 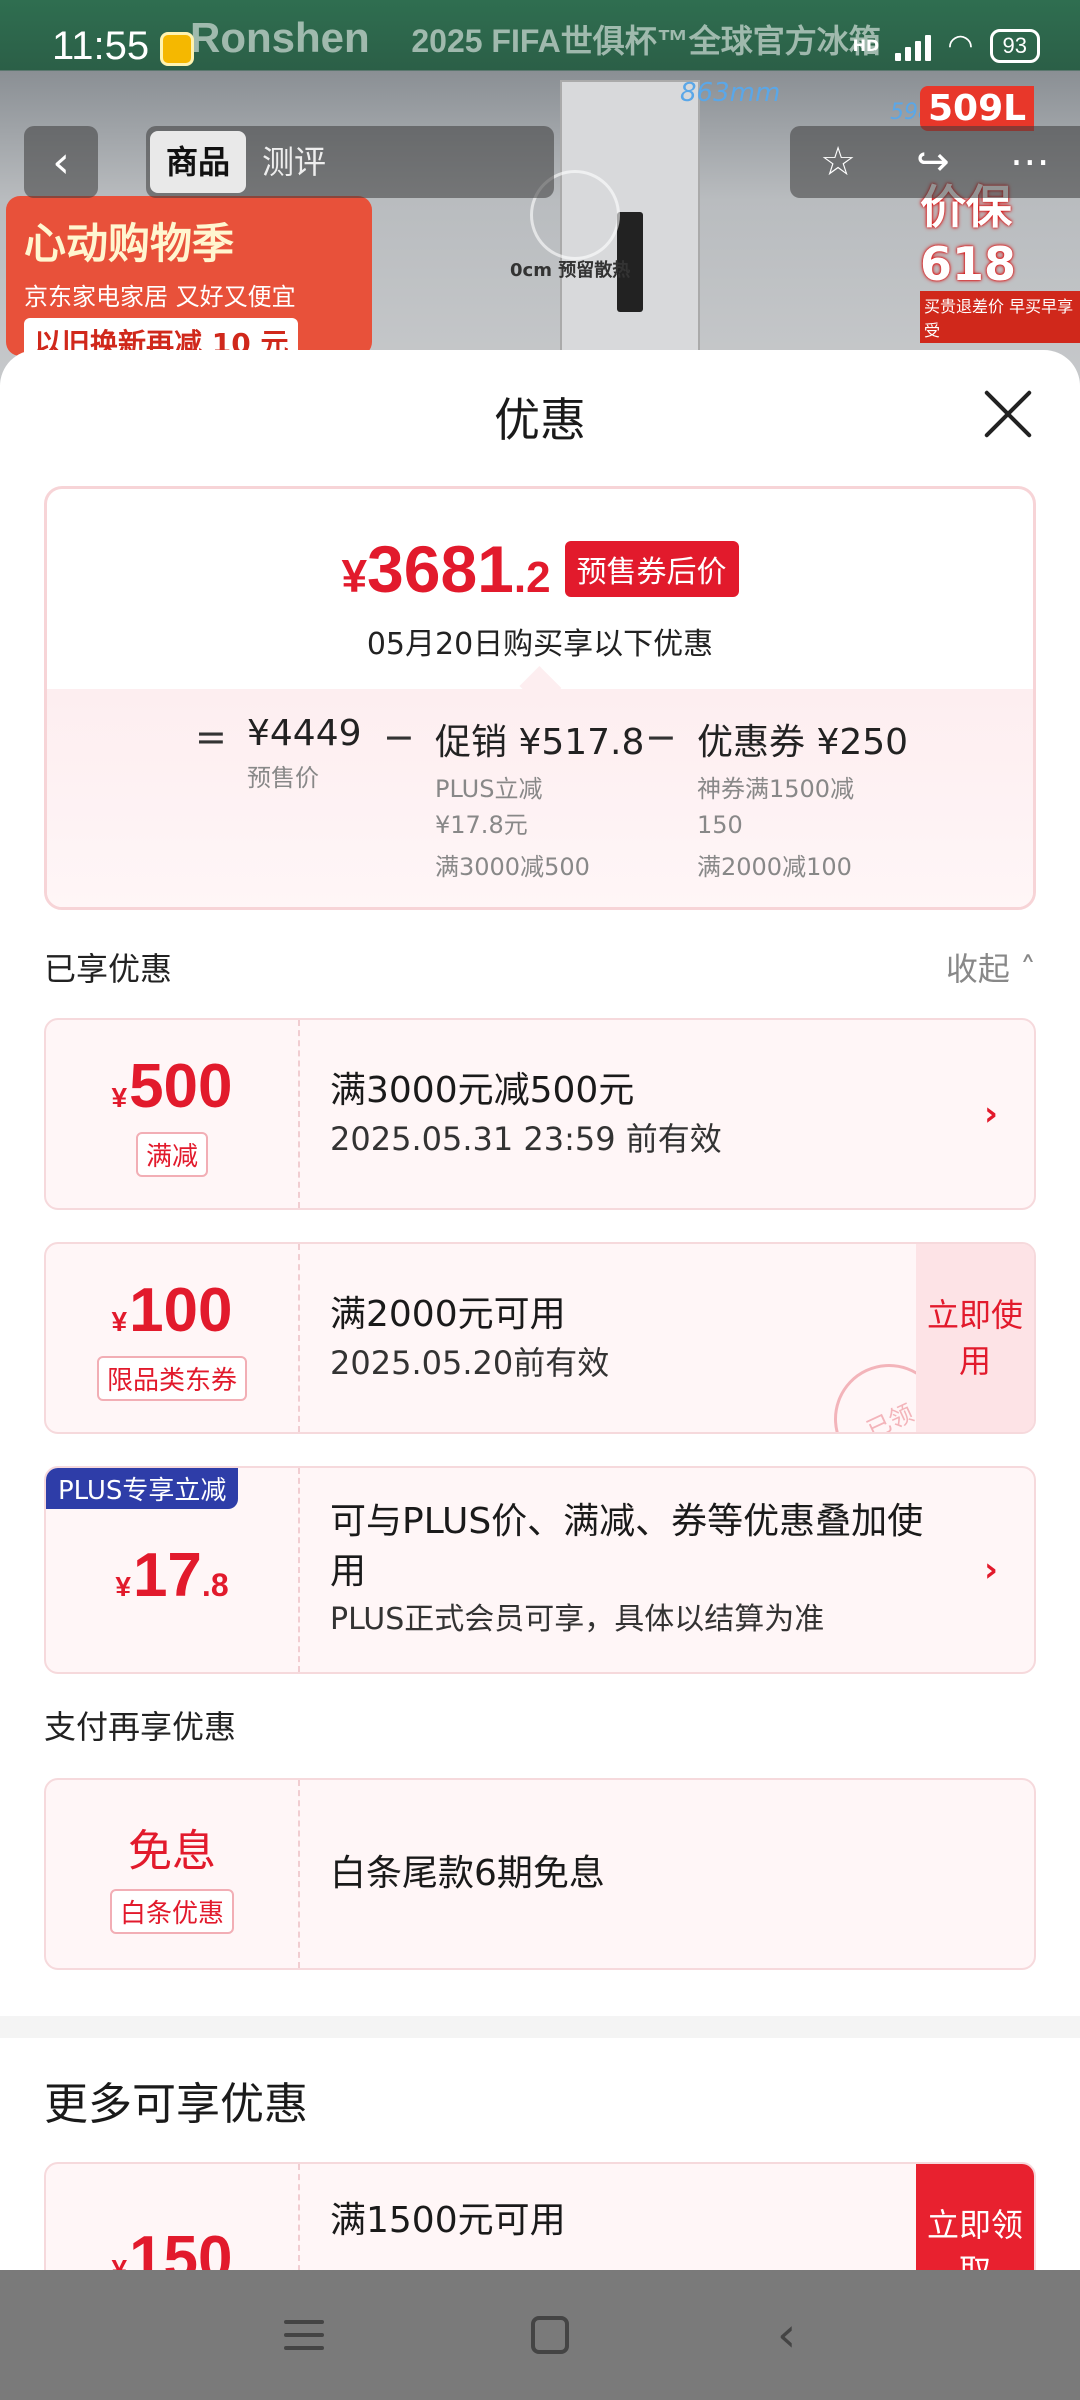 I want to click on baitiao-tag: 白条优惠, so click(x=171, y=1911).